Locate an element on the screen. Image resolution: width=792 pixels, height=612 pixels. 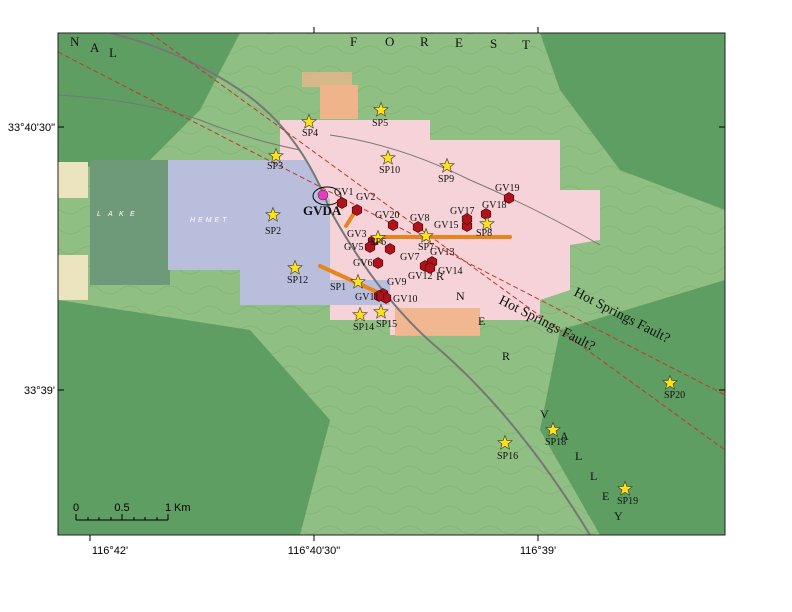
gv-well-label-gv8: GV8 is located at coordinates (419, 218).